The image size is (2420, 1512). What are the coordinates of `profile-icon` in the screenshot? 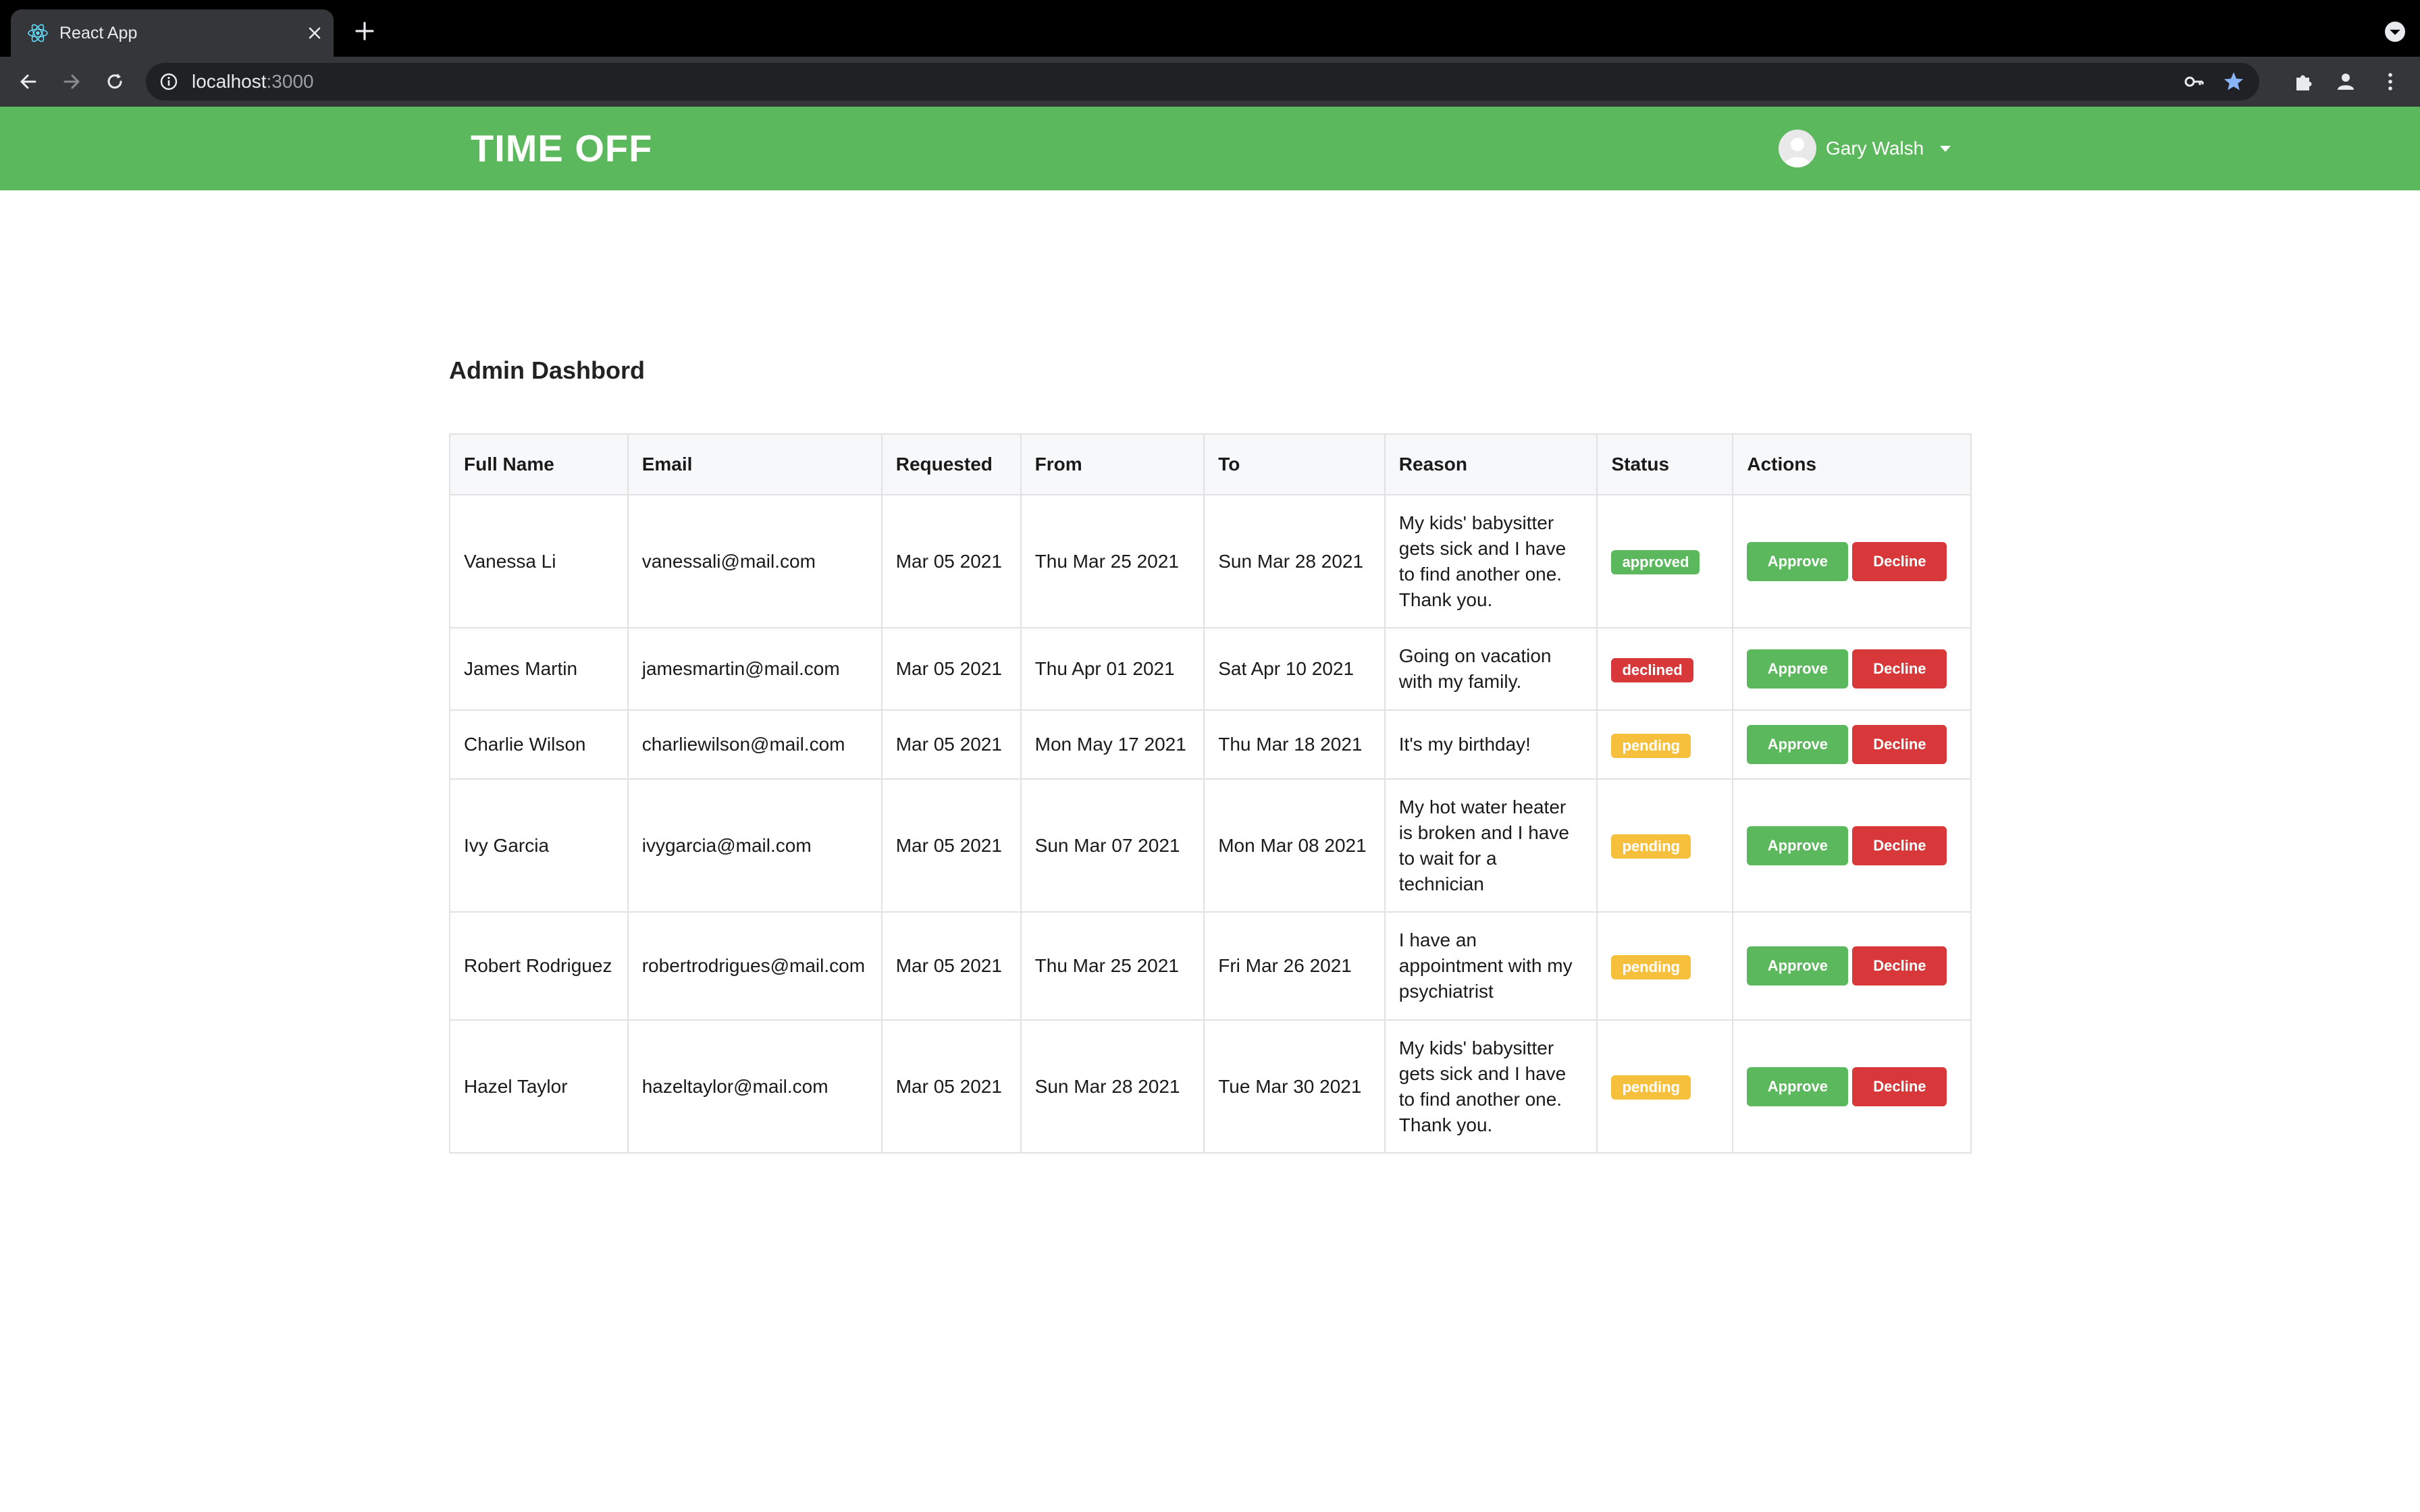 It's located at (2346, 82).